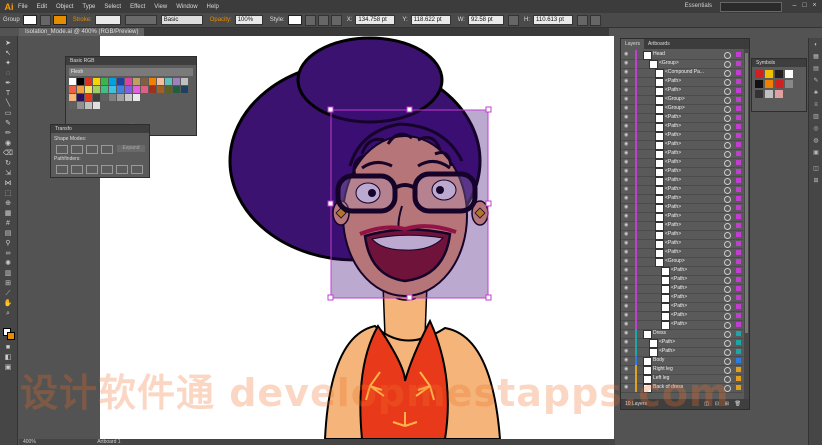 Image resolution: width=822 pixels, height=445 pixels. I want to click on menu-edit: Edit, so click(42, 7).